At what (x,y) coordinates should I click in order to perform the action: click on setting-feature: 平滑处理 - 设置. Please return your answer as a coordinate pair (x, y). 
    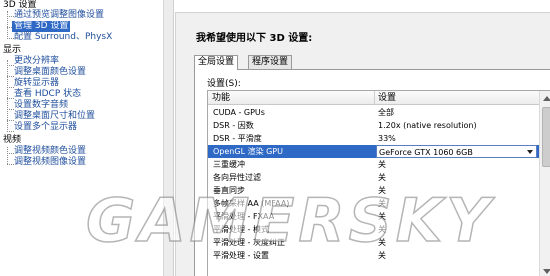
    Looking at the image, I should click on (241, 255).